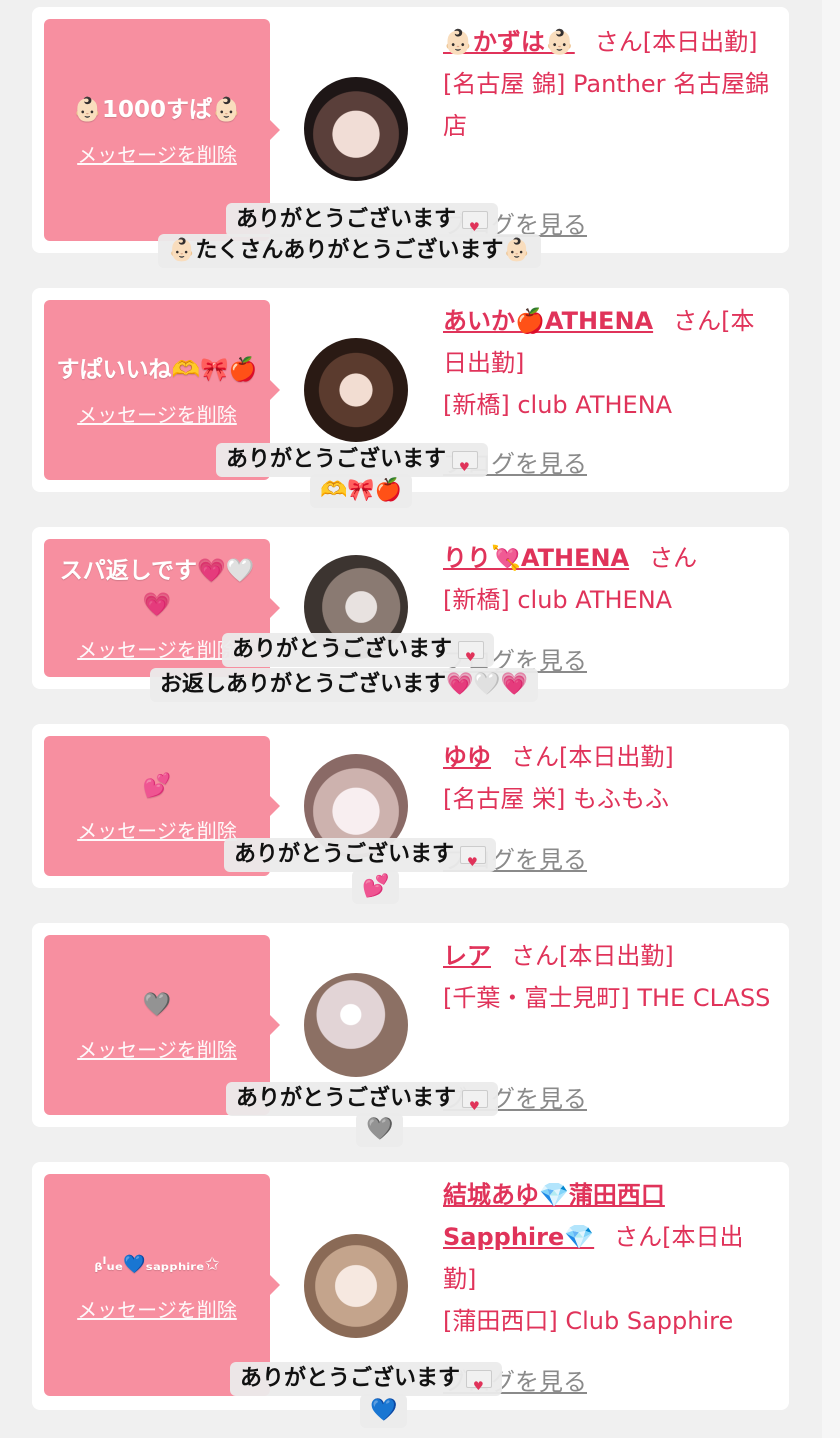  Describe the element at coordinates (588, 1321) in the screenshot. I see `shop-name: [蒲田西口] Club Sapphire` at that location.